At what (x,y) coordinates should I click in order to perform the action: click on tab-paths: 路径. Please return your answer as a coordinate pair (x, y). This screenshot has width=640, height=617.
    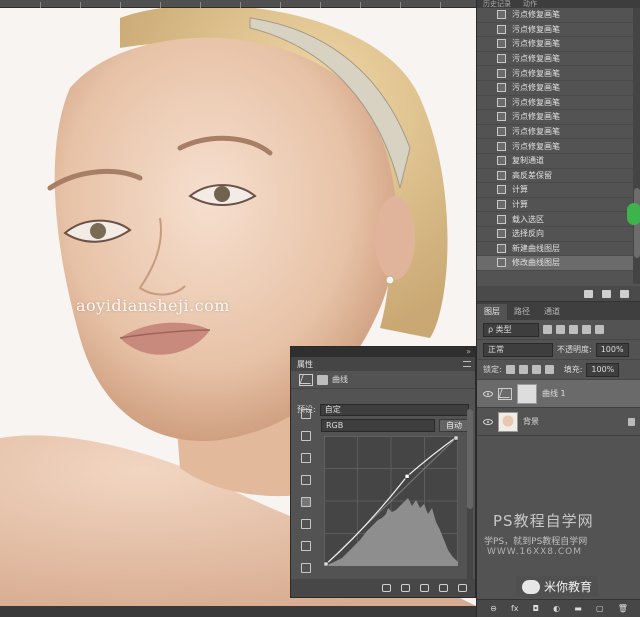
    Looking at the image, I should click on (522, 312).